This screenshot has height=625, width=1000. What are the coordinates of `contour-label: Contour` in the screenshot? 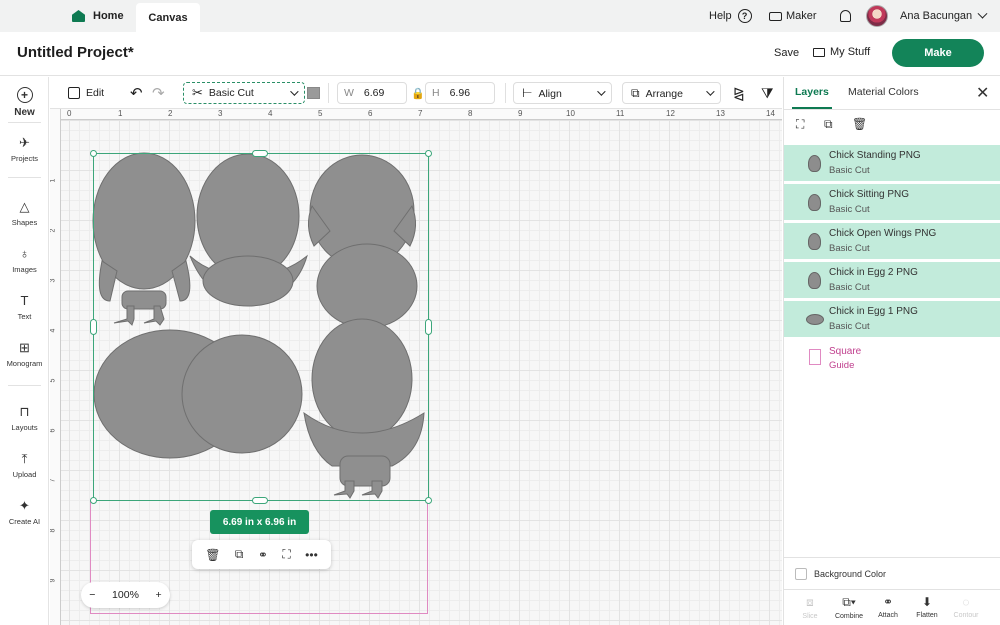 It's located at (966, 615).